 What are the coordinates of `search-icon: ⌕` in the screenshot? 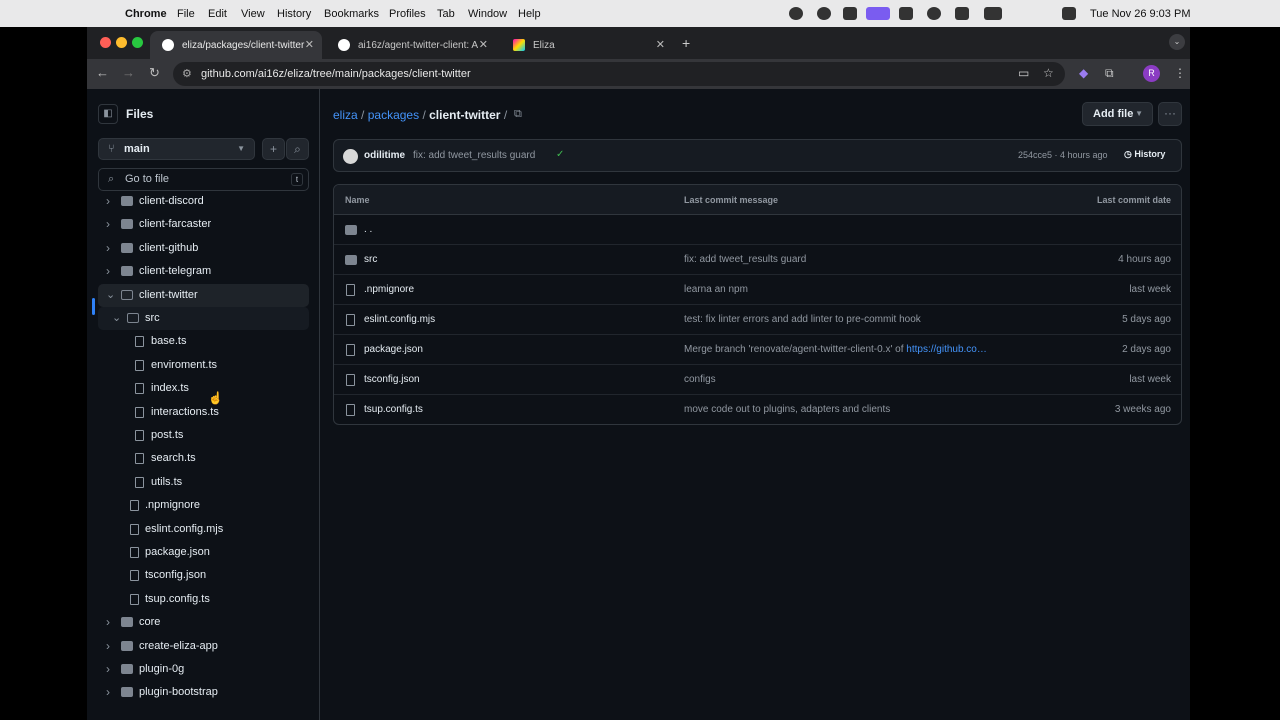 It's located at (297, 149).